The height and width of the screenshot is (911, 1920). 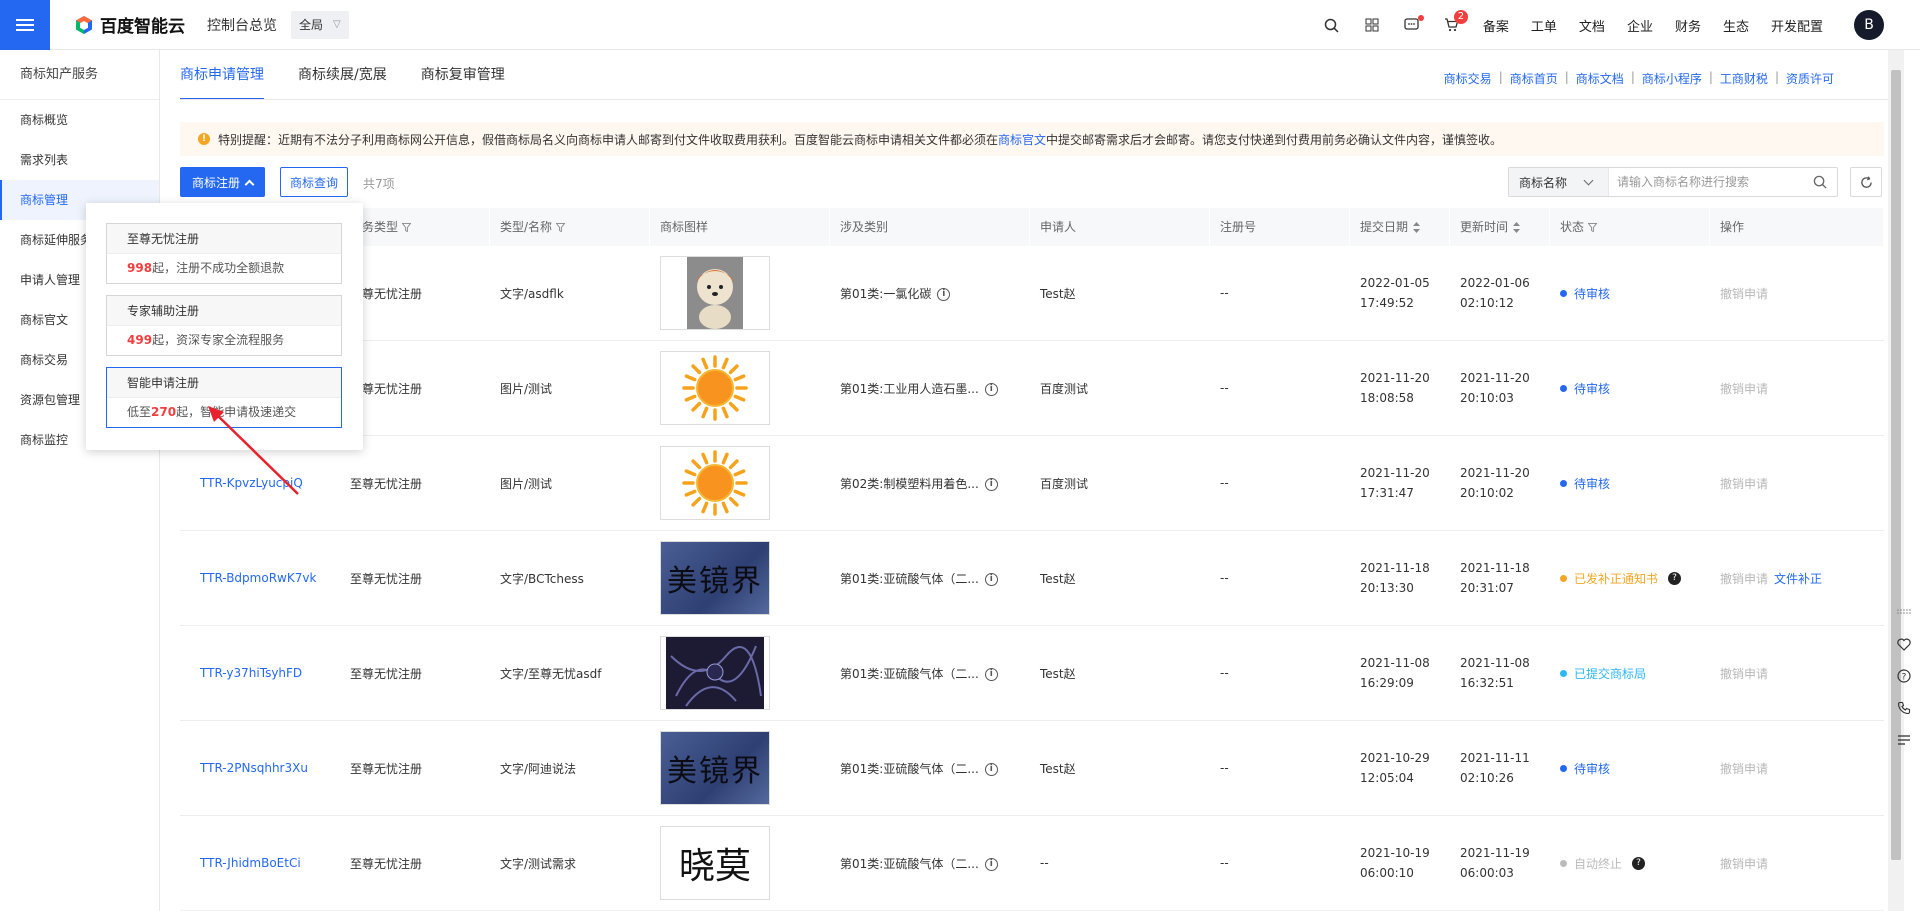 What do you see at coordinates (1452, 21) in the screenshot?
I see `cart-icon: 2` at bounding box center [1452, 21].